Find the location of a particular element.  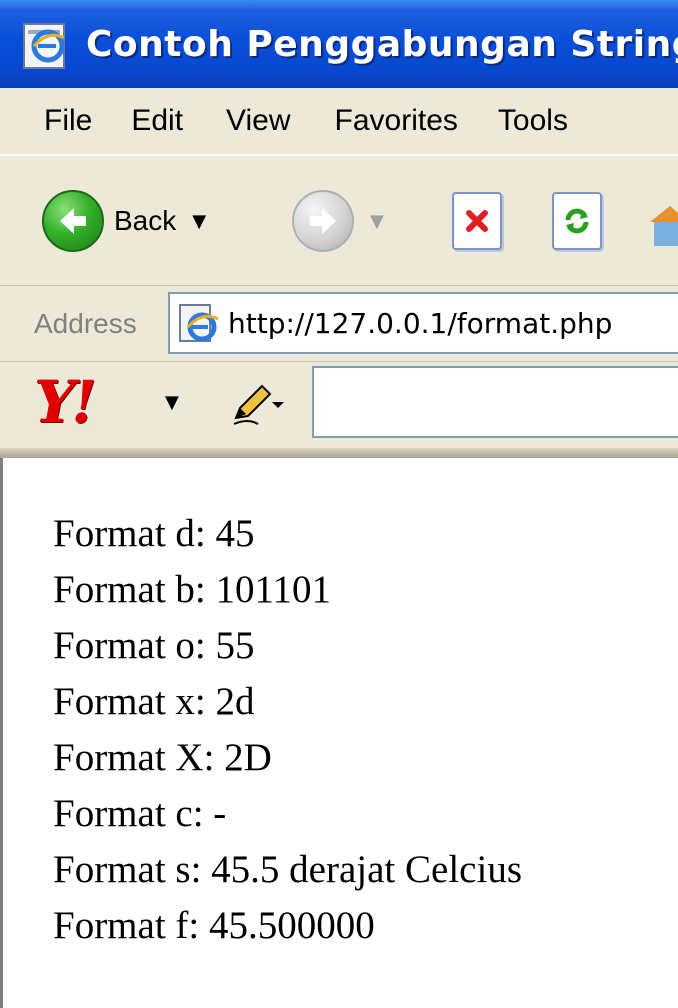

home-icon is located at coordinates (664, 226).